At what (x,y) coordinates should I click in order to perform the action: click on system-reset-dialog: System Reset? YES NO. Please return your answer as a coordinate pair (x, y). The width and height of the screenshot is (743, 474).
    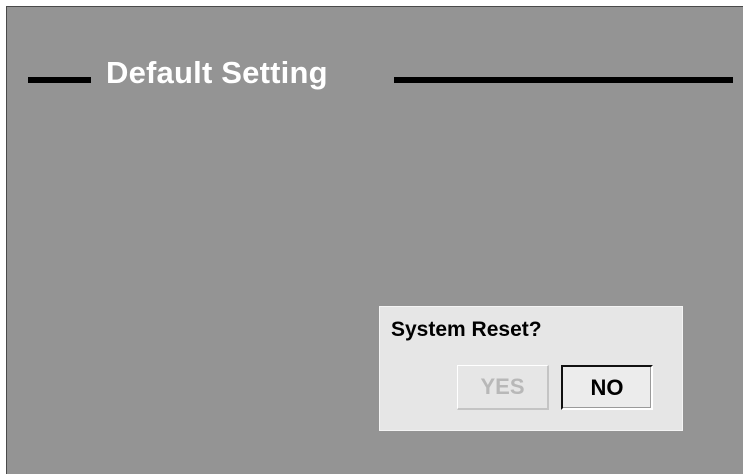
    Looking at the image, I should click on (531, 368).